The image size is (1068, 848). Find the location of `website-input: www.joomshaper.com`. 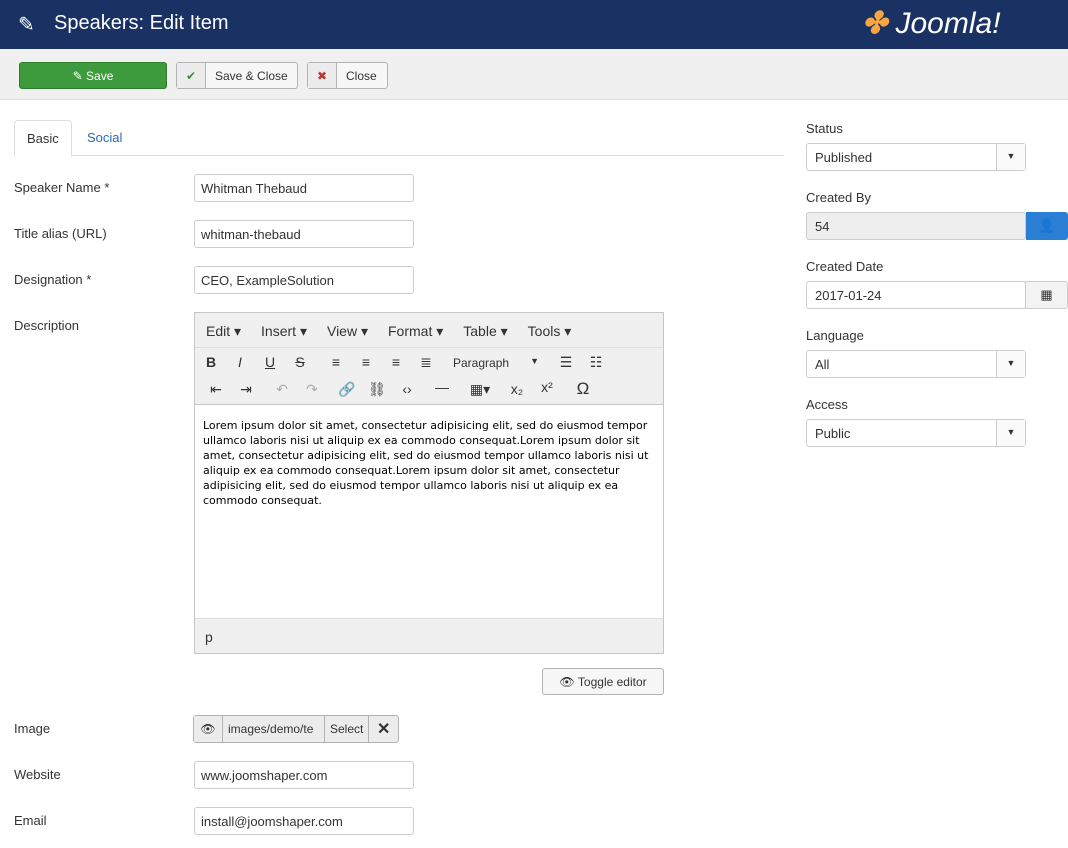

website-input: www.joomshaper.com is located at coordinates (304, 775).